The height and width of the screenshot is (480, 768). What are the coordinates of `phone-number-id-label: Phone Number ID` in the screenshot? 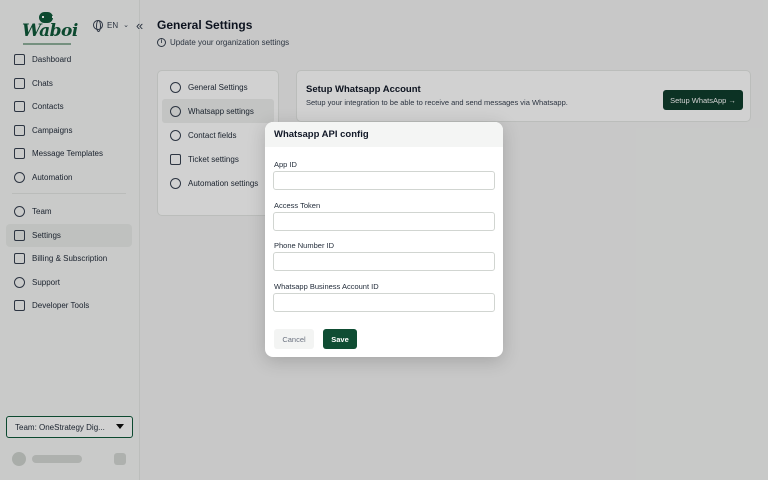 It's located at (304, 245).